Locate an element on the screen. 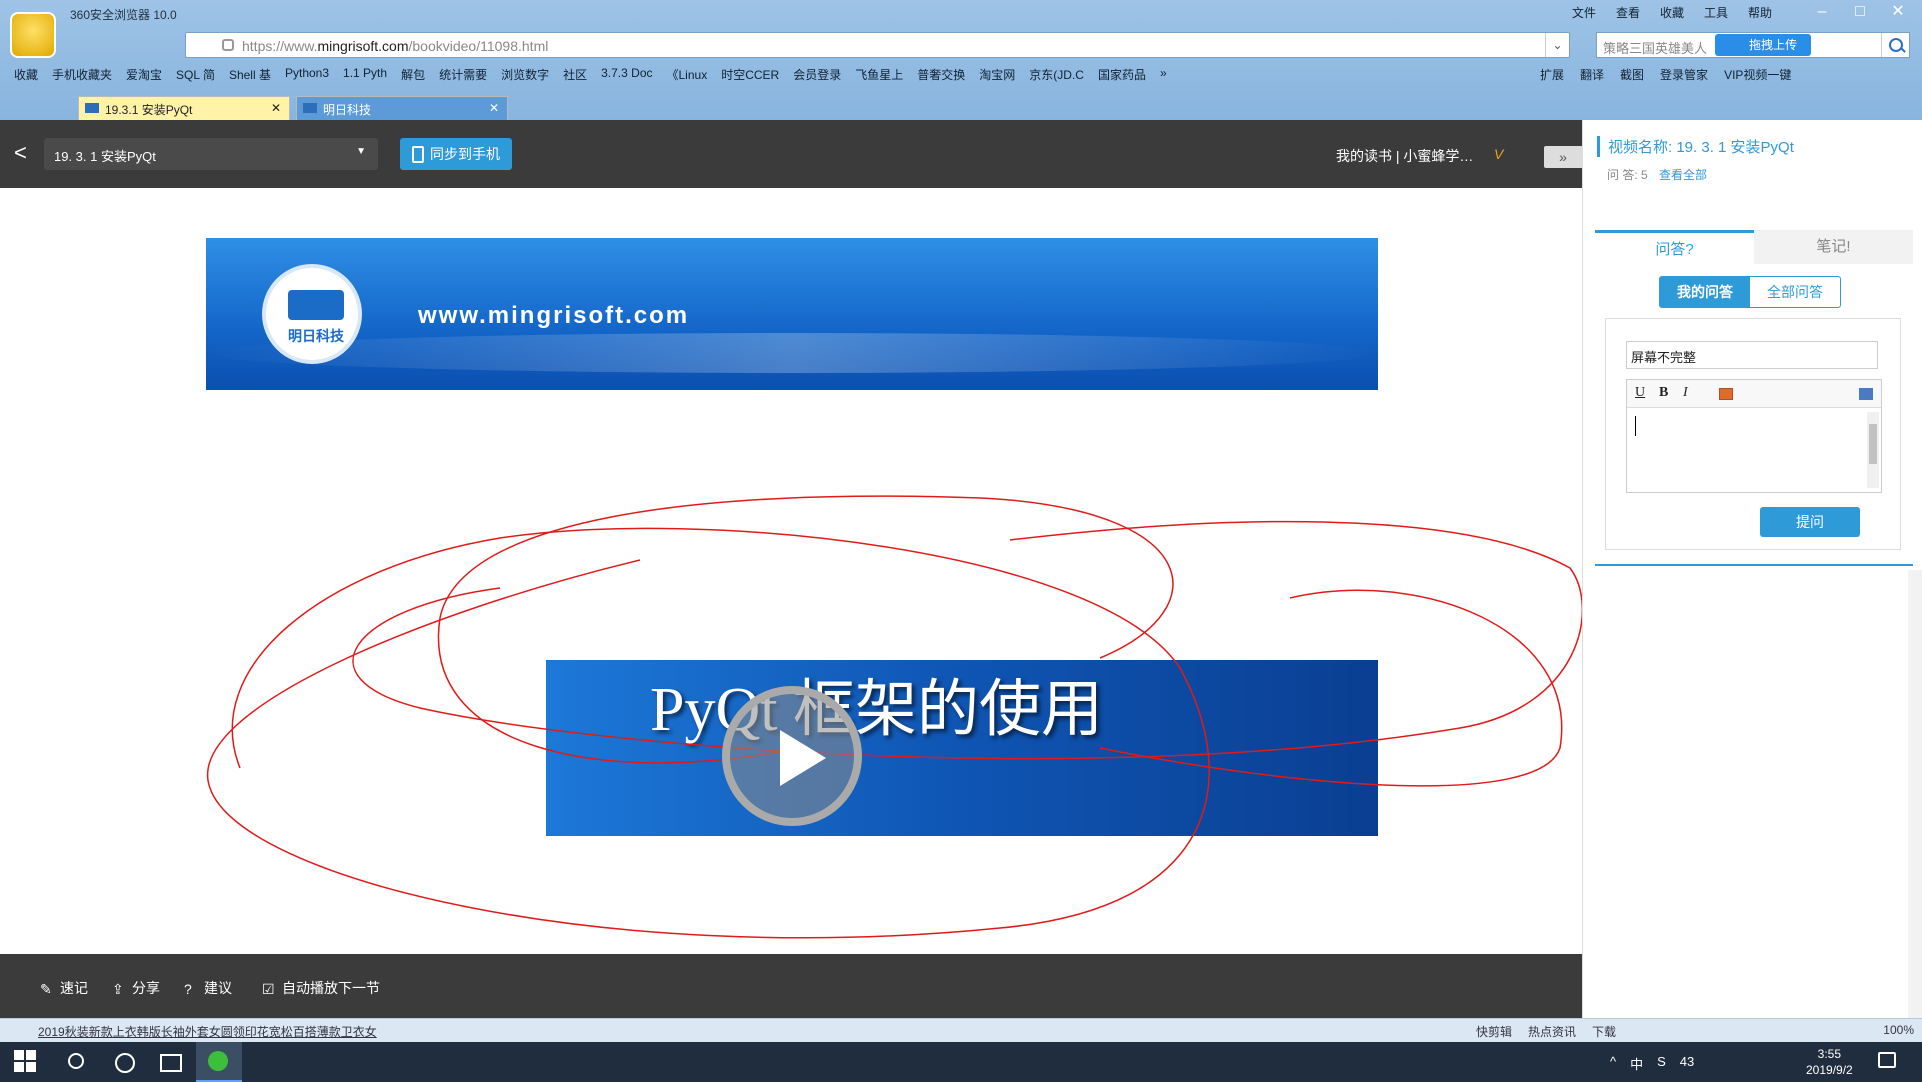  menu-favorites: 收藏 is located at coordinates (1672, 12).